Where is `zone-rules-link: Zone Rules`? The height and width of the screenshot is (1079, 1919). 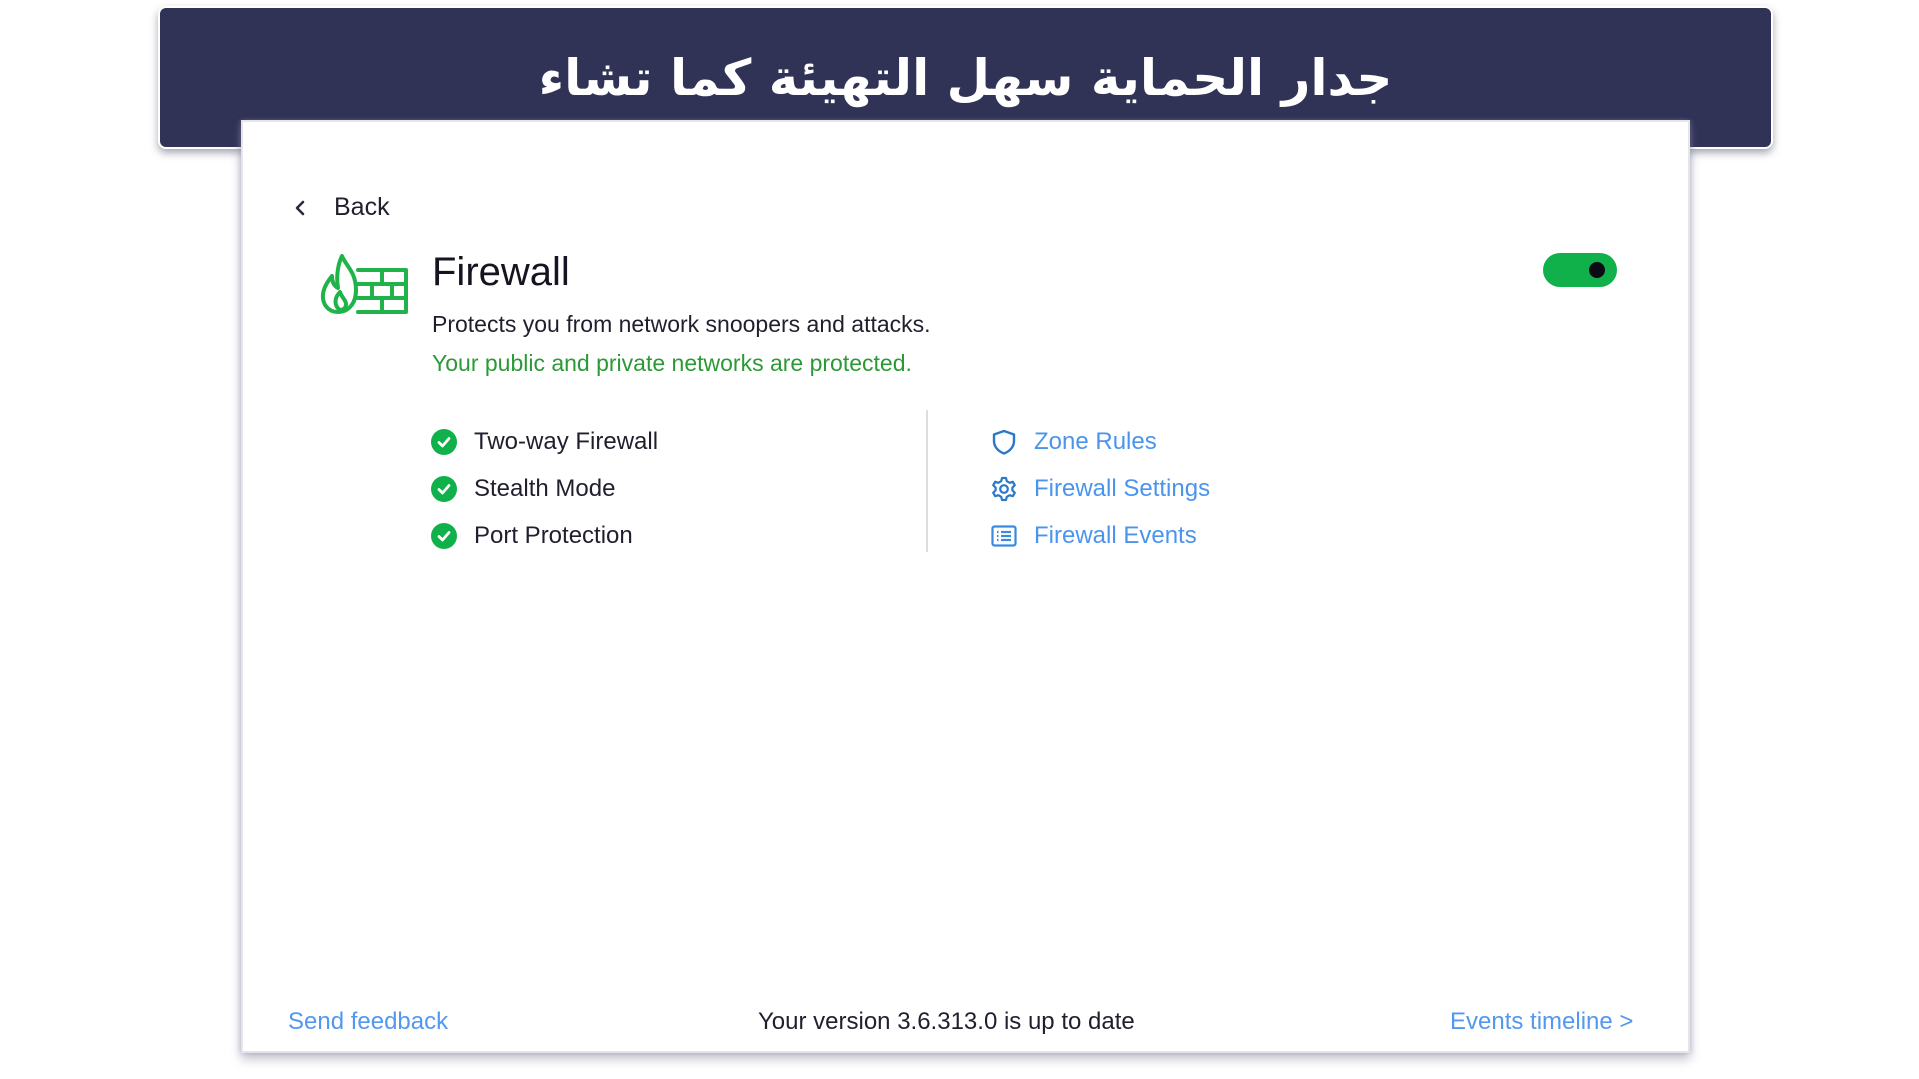
zone-rules-link: Zone Rules is located at coordinates (1100, 441).